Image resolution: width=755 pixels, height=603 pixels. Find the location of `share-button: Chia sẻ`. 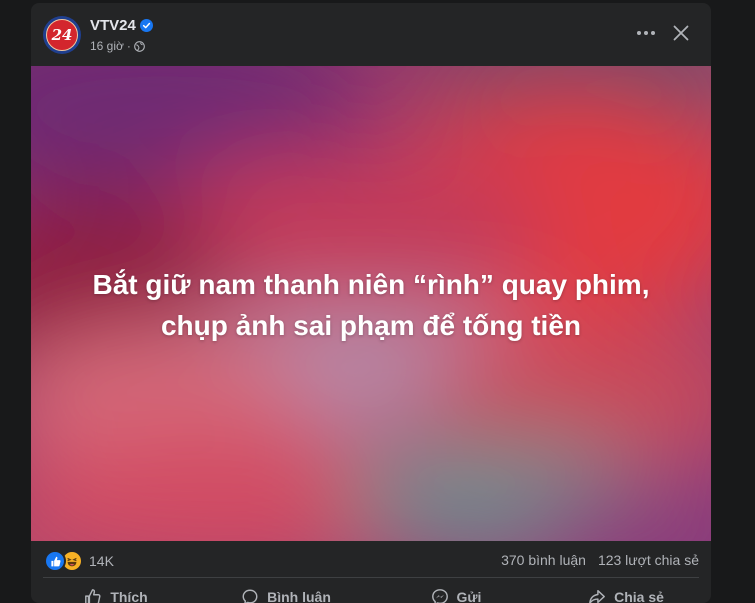

share-button: Chia sẻ is located at coordinates (626, 590).